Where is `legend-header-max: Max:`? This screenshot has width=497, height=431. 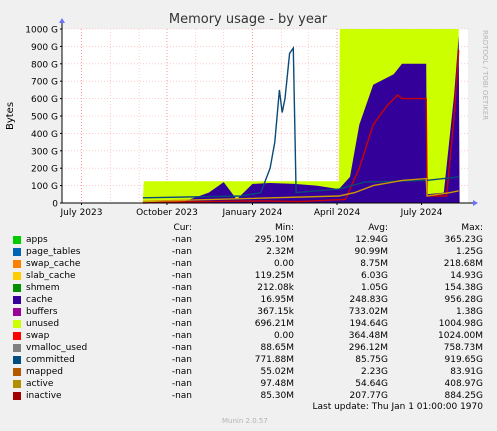
legend-header-max: Max: is located at coordinates (472, 228).